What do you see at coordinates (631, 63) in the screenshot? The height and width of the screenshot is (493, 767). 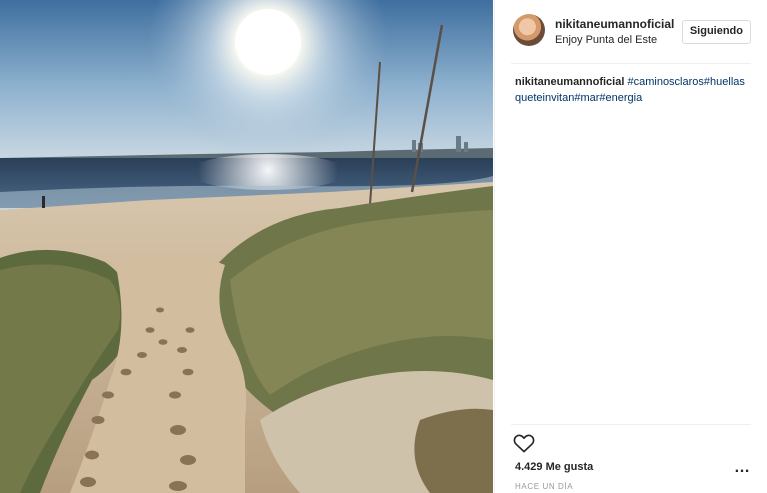 I see `header-divider` at bounding box center [631, 63].